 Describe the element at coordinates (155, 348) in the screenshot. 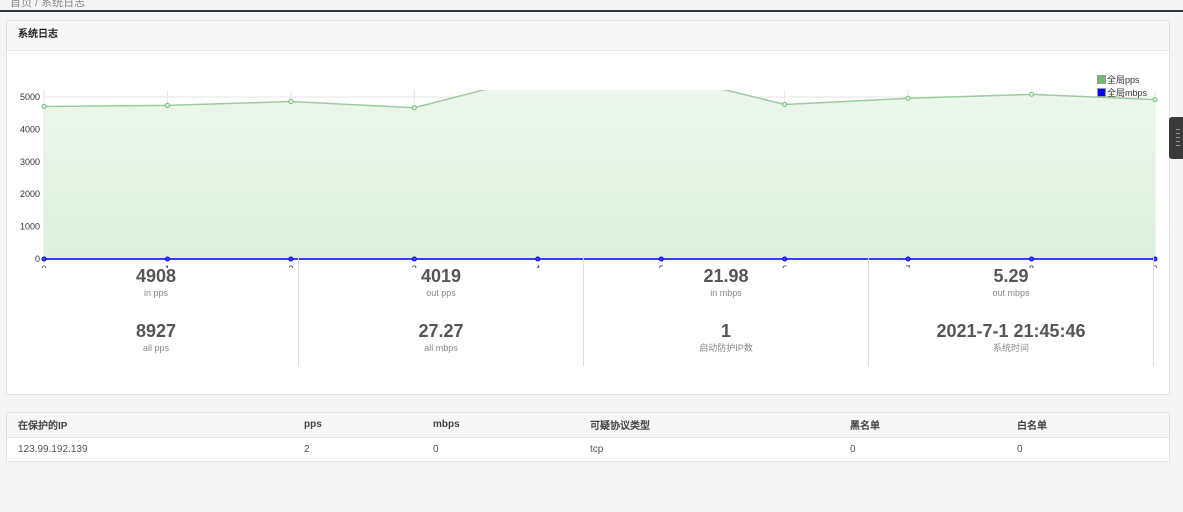

I see `stat-label: all pps` at that location.